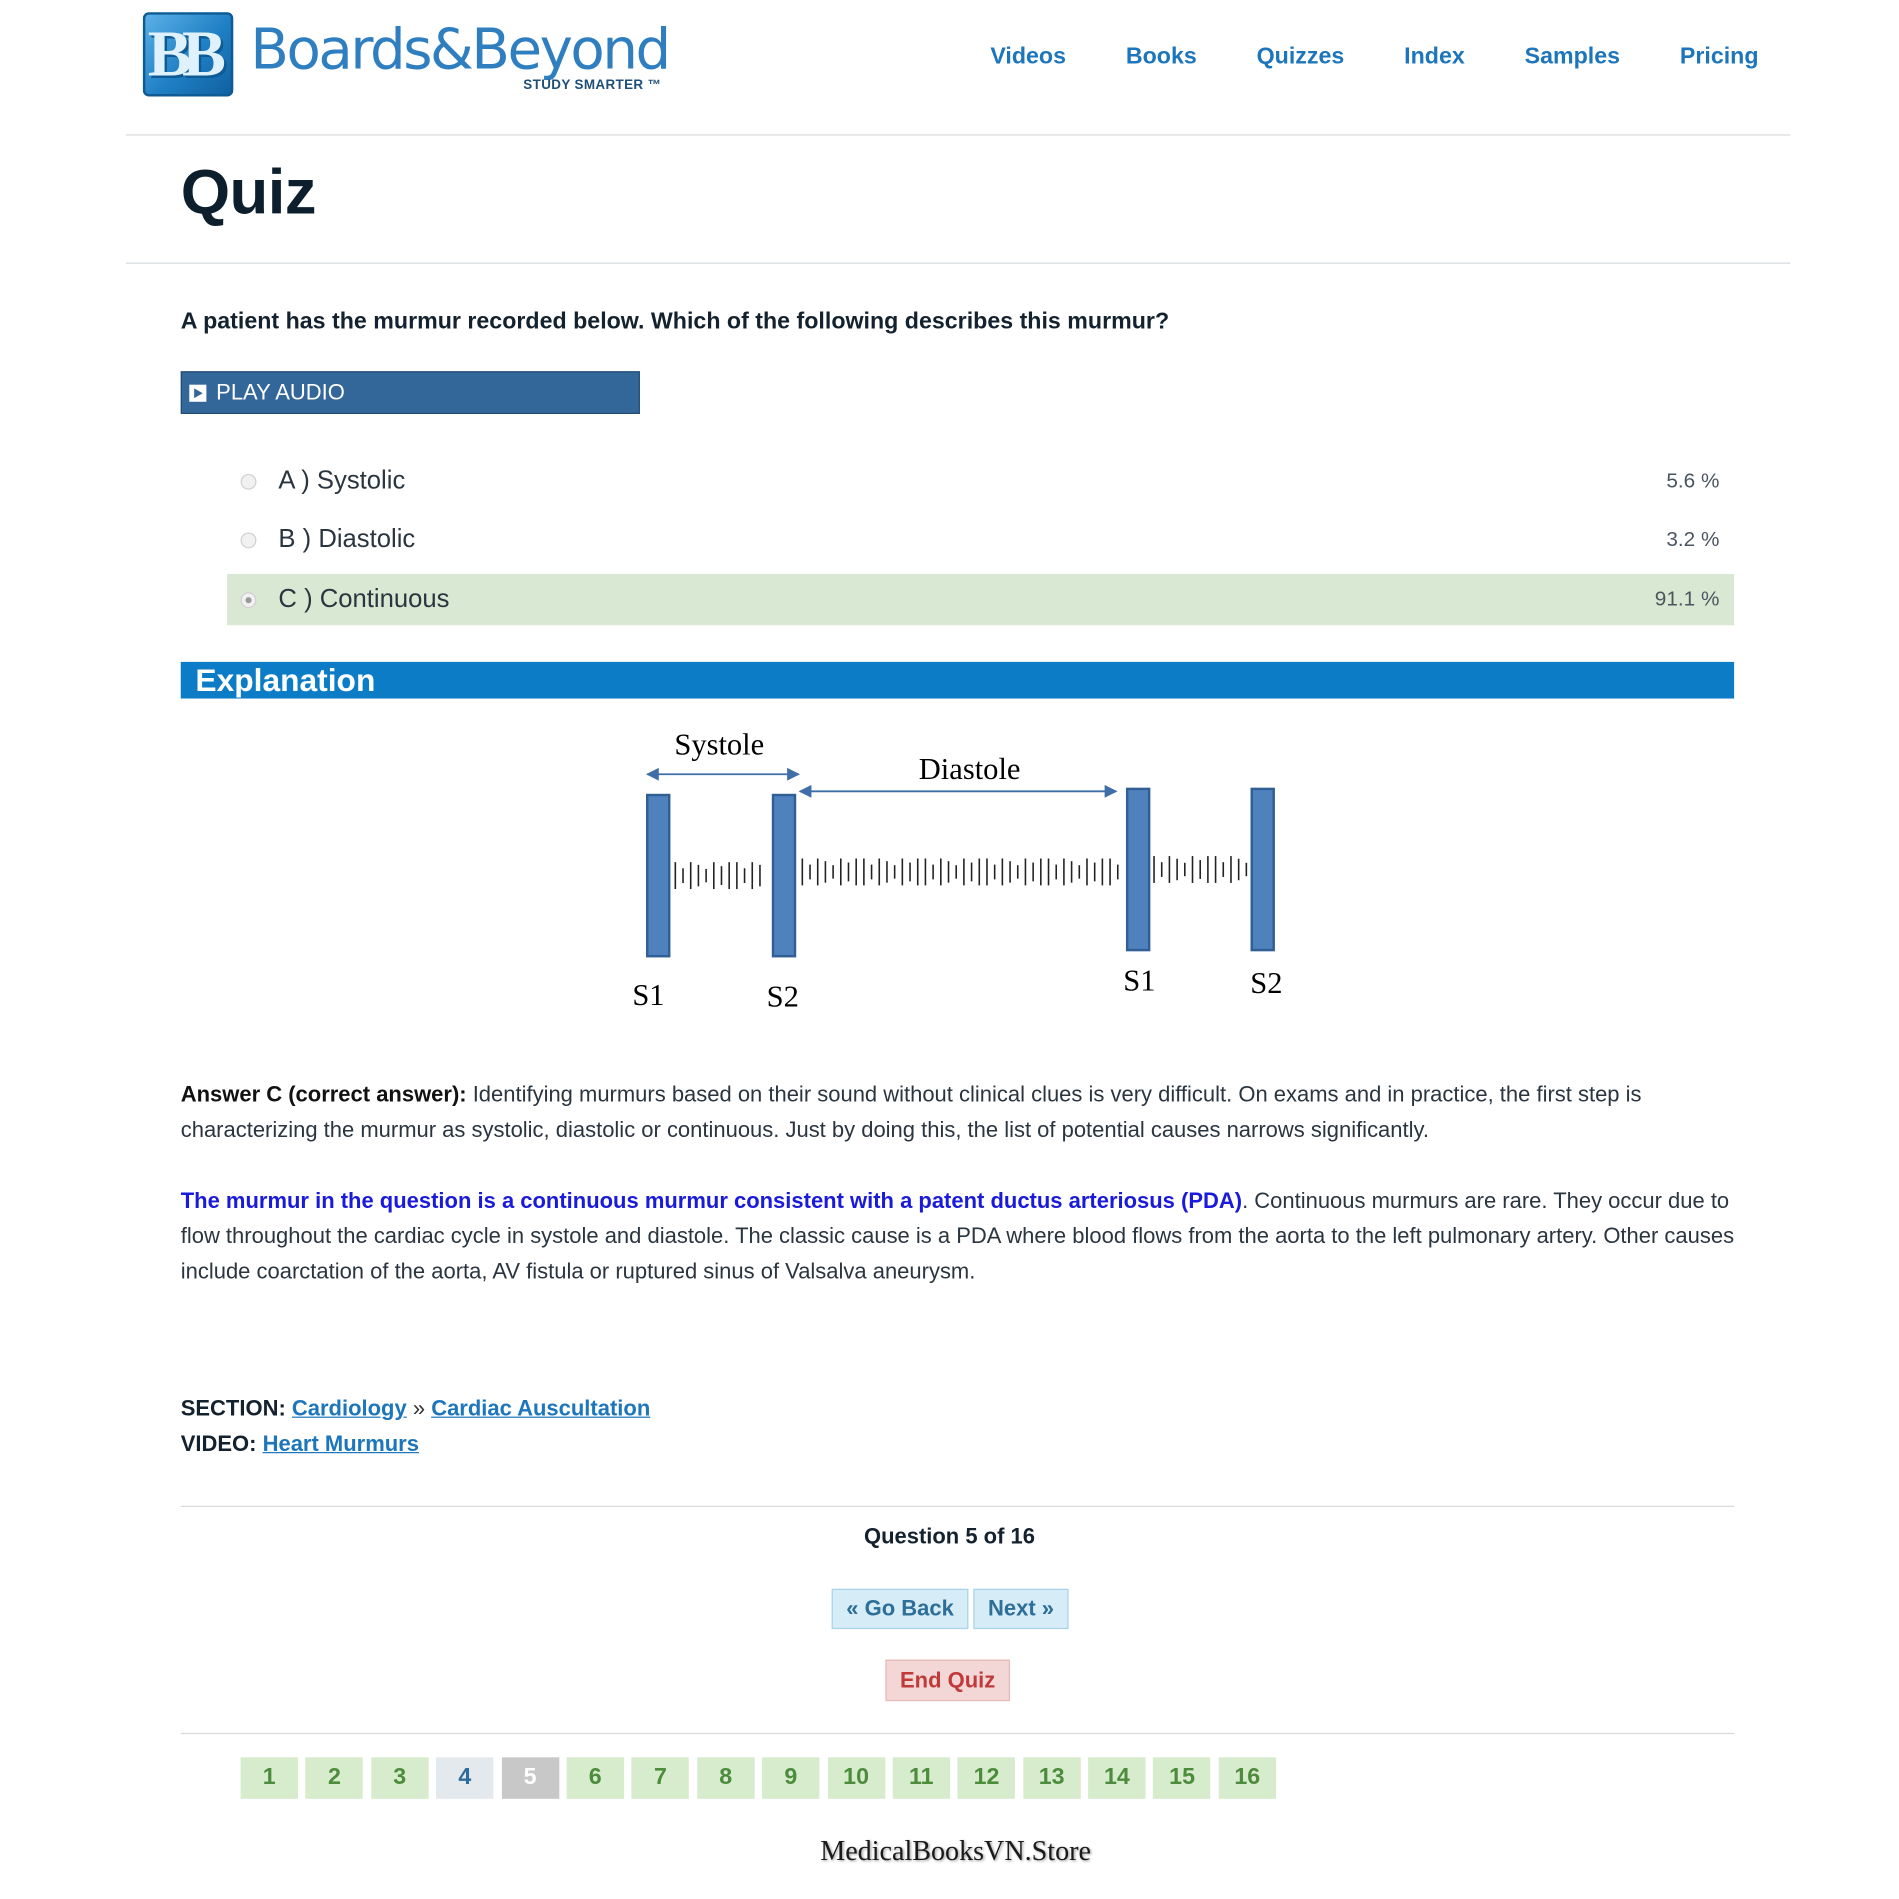 The width and height of the screenshot is (1899, 1899). What do you see at coordinates (1021, 1609) in the screenshot?
I see `next-button: Next »` at bounding box center [1021, 1609].